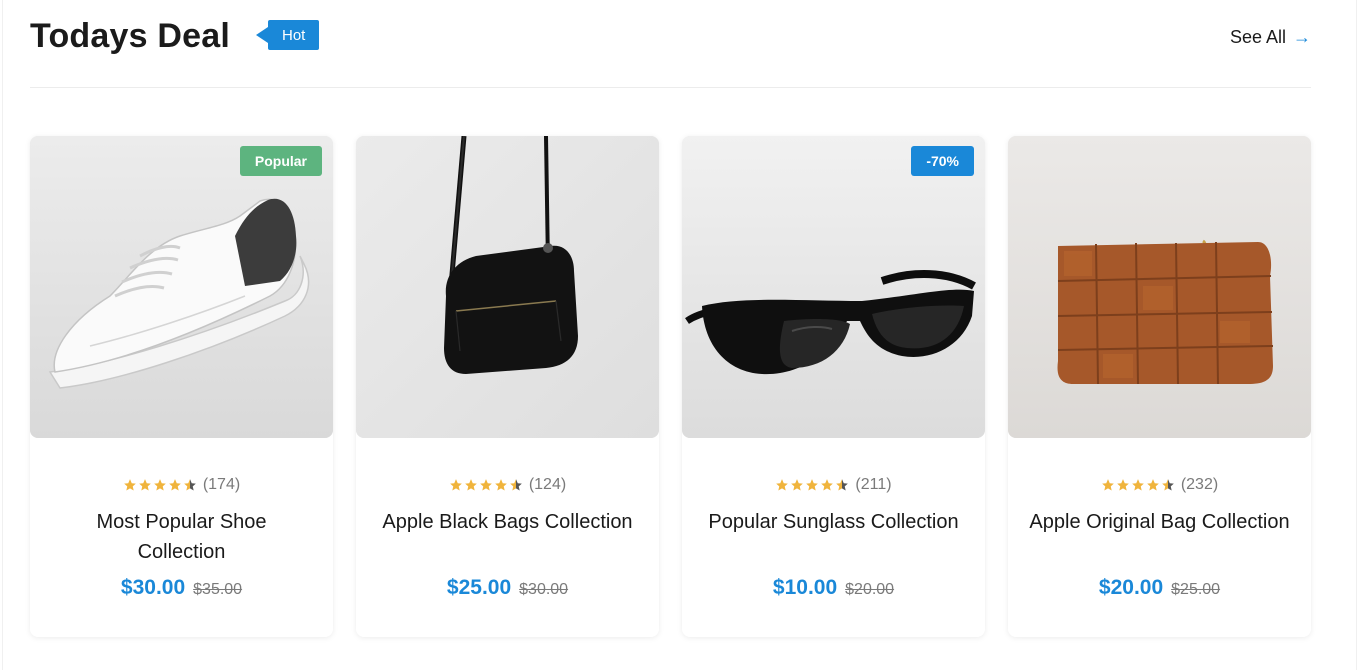  Describe the element at coordinates (805, 587) in the screenshot. I see `current-price: $10.00` at that location.